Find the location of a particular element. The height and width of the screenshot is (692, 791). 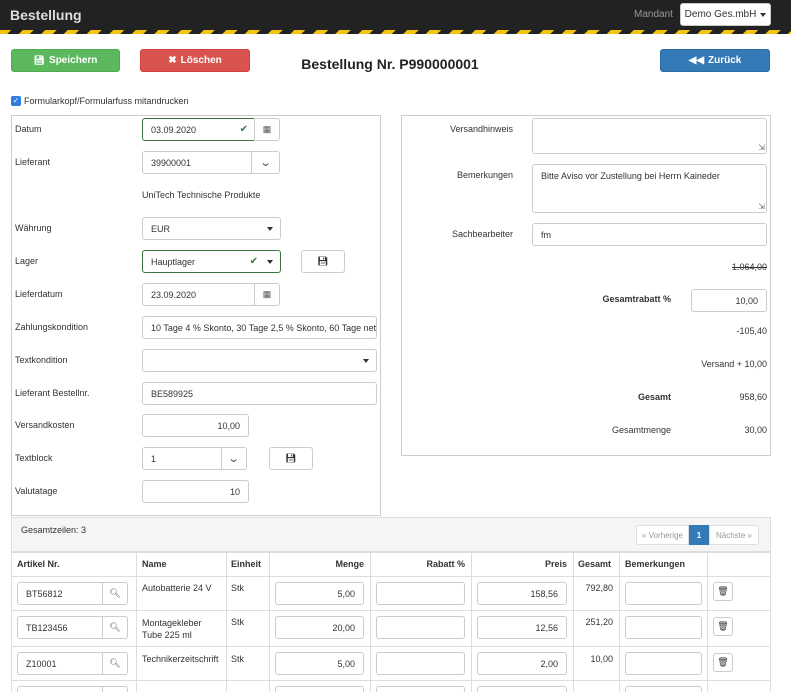

lieferant-bestellnr-input: BE589925 is located at coordinates (259, 393).